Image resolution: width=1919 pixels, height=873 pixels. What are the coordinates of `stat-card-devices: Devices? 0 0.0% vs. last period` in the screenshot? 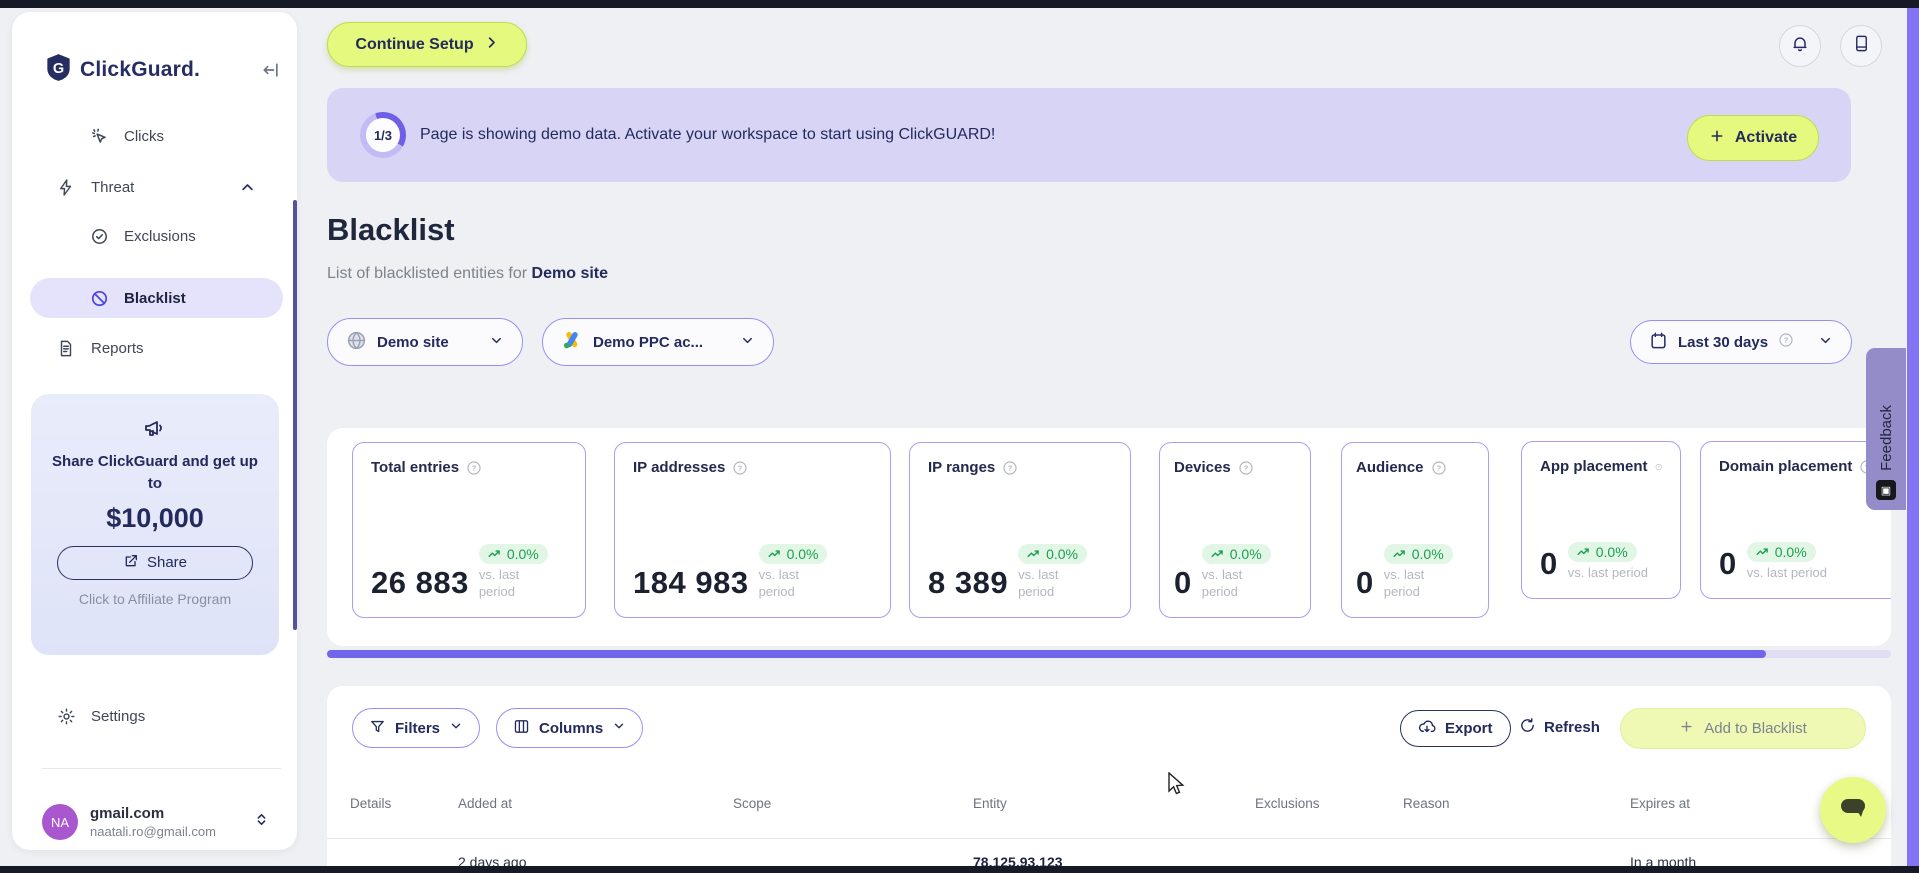 It's located at (1235, 530).